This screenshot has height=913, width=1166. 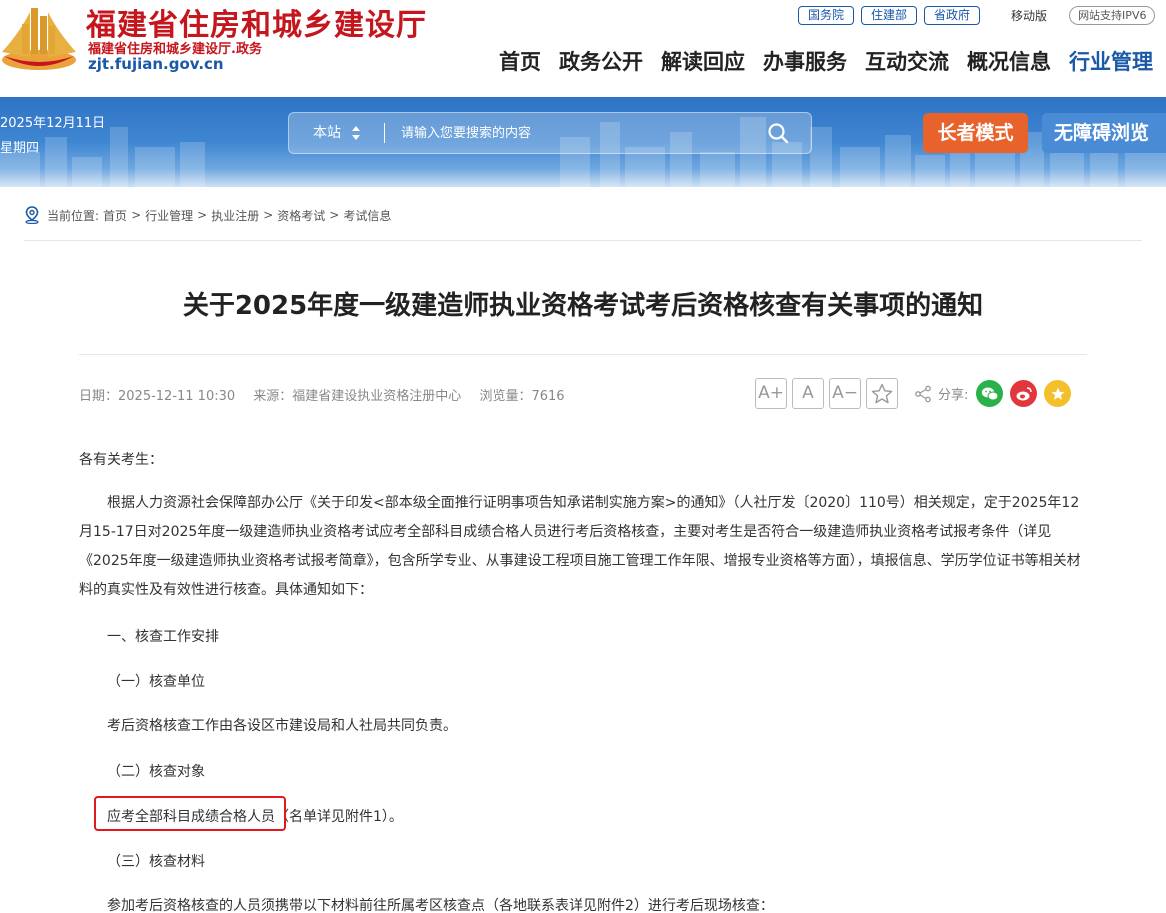 What do you see at coordinates (975, 133) in the screenshot?
I see `elder-mode-button: 长者模式` at bounding box center [975, 133].